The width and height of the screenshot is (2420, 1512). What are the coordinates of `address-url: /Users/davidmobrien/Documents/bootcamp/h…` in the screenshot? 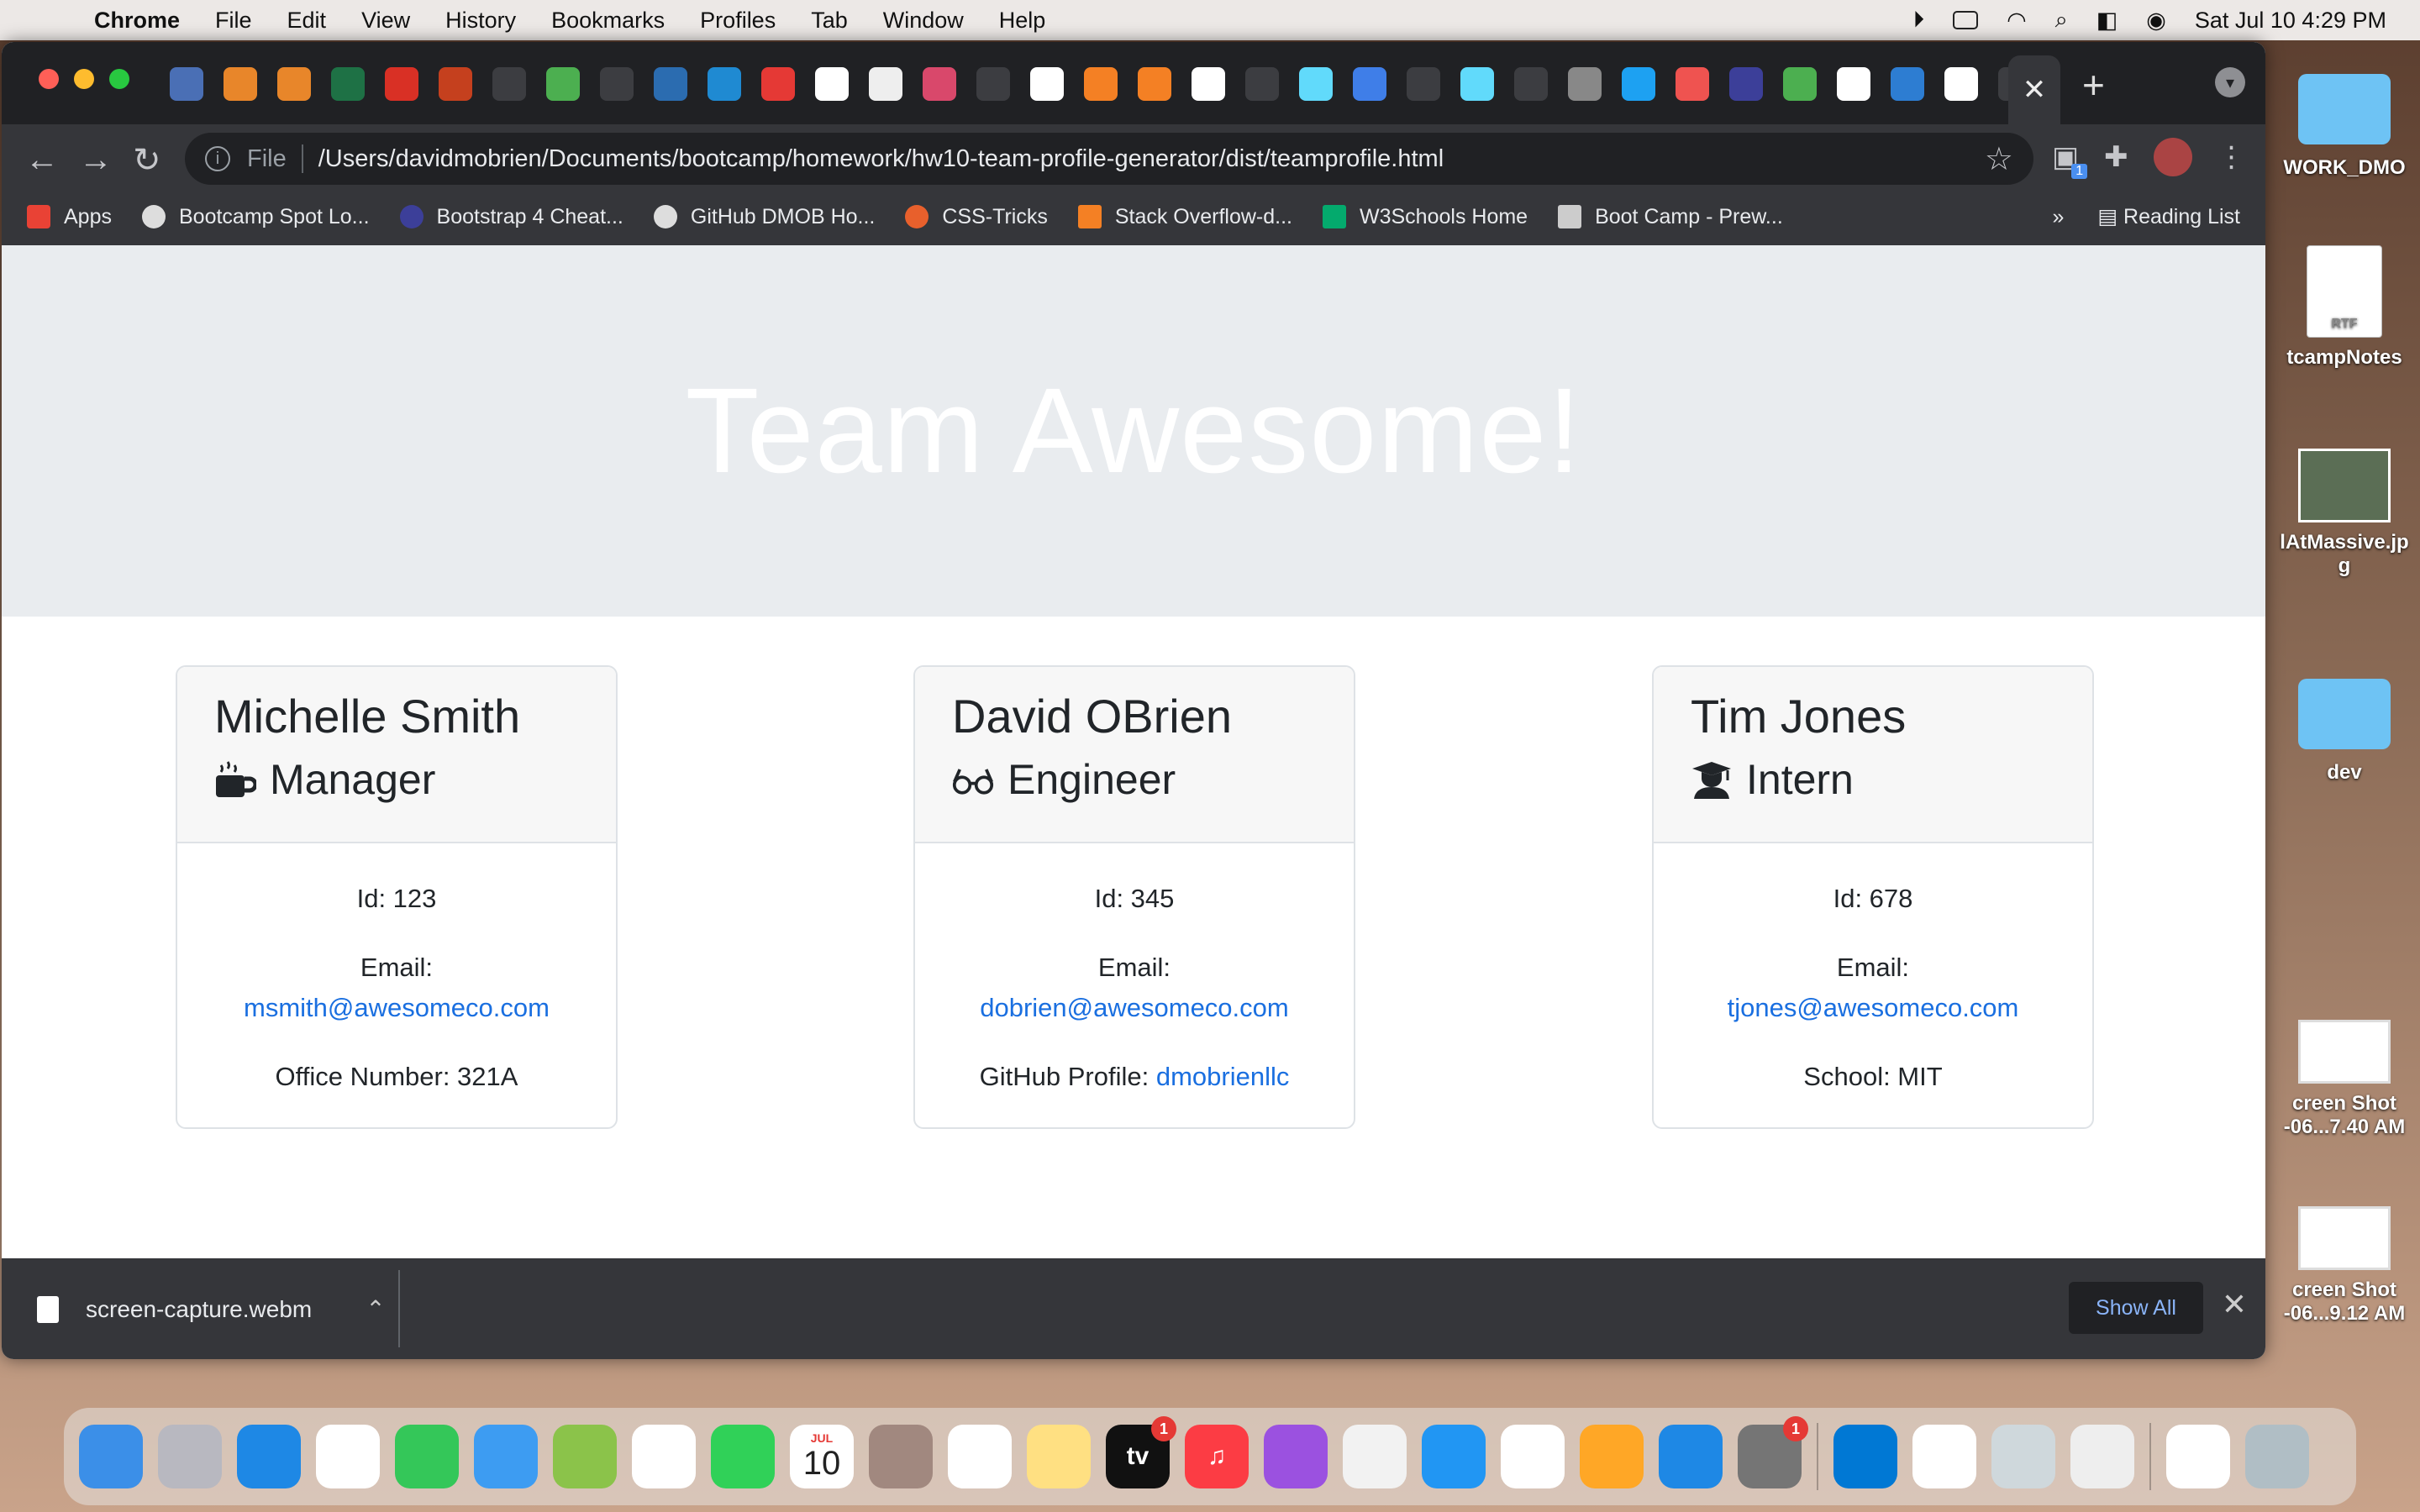 It's located at (881, 159).